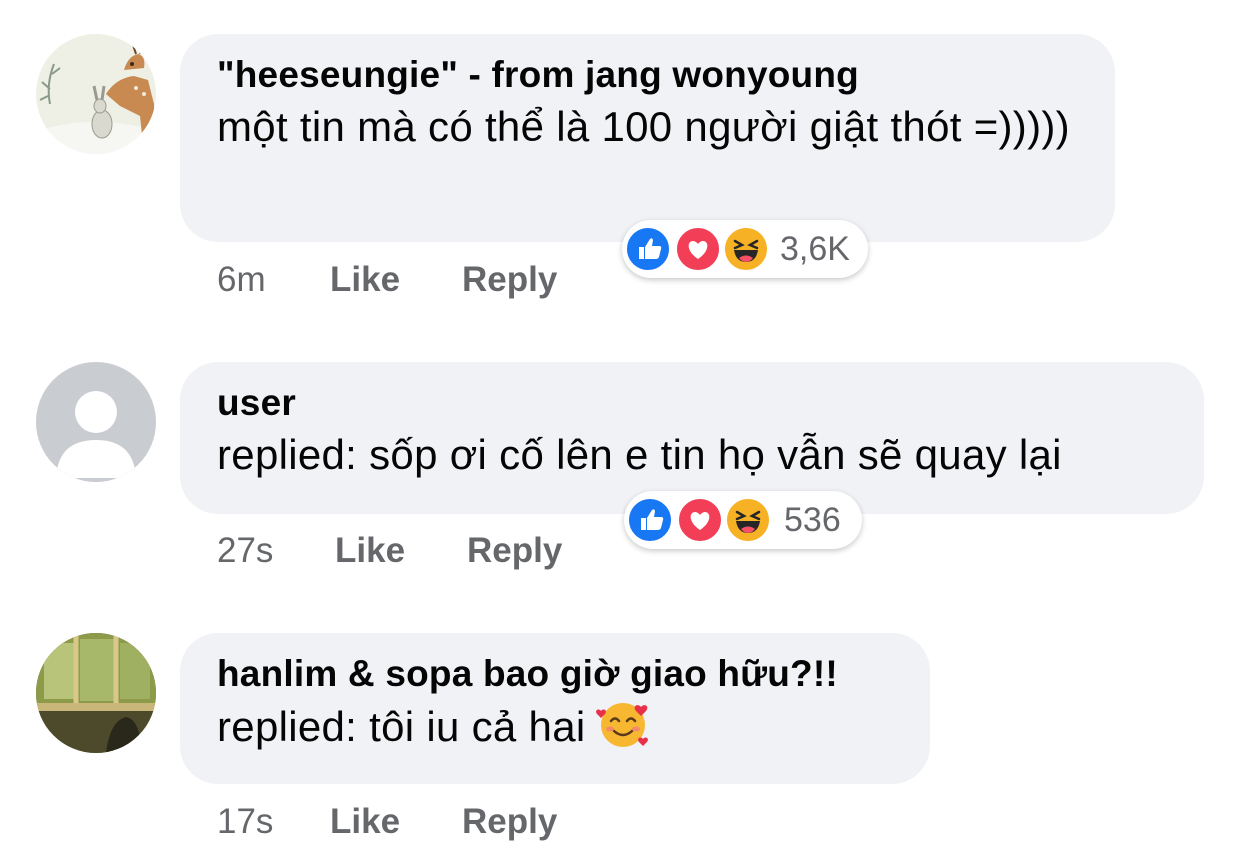 This screenshot has width=1242, height=865. I want to click on comment-timestamp: 27s, so click(245, 551).